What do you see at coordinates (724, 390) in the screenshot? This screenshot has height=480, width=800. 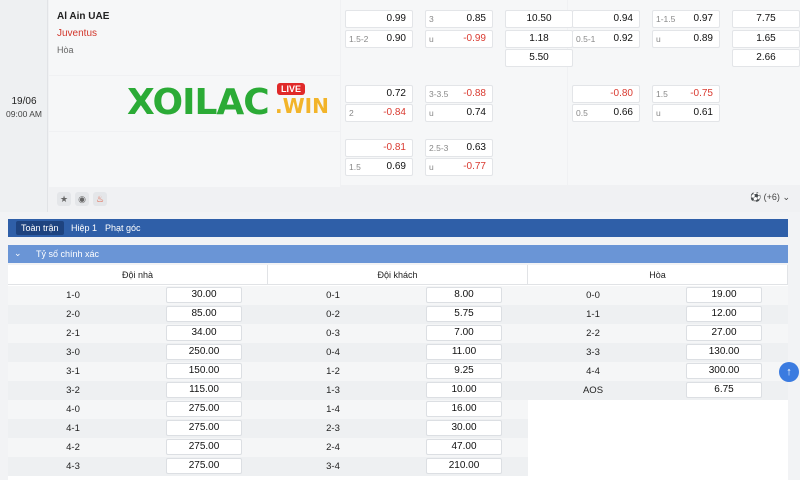 I see `score-odd-button: 6.75` at bounding box center [724, 390].